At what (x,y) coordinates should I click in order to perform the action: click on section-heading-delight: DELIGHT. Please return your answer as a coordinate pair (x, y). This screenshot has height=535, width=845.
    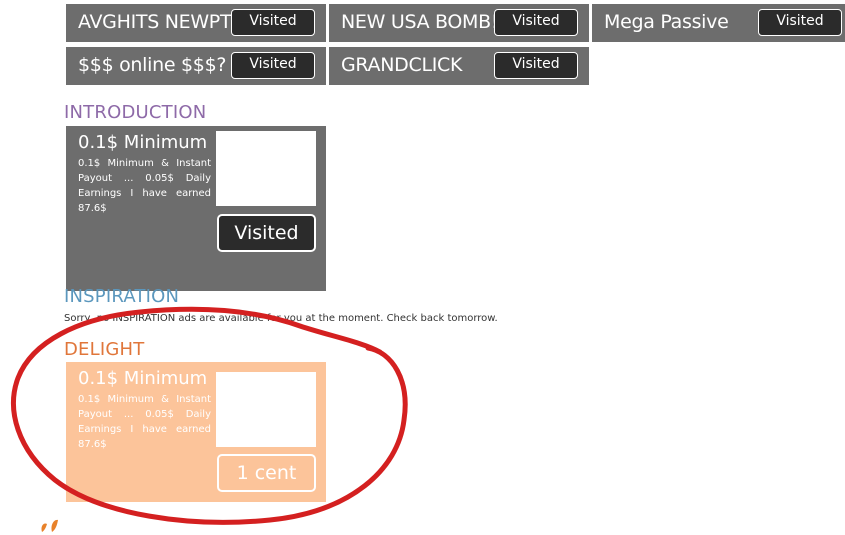
    Looking at the image, I should click on (104, 349).